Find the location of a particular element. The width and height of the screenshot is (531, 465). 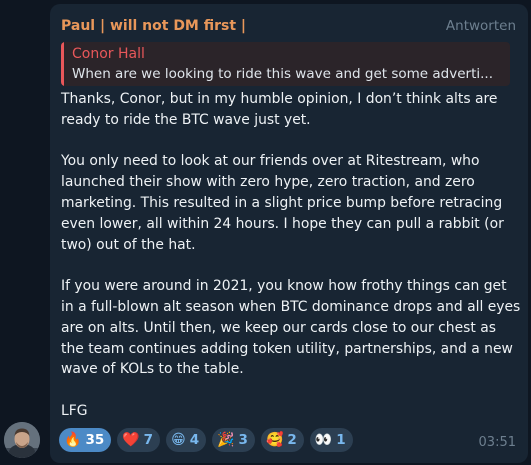

reaction-grin: 😁 4 is located at coordinates (186, 440).